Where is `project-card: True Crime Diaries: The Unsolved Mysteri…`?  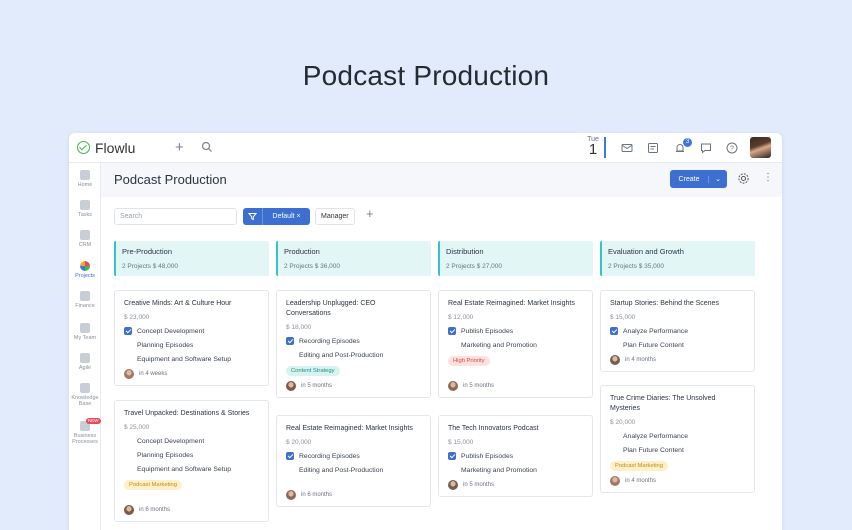
project-card: True Crime Diaries: The Unsolved Mysteri… is located at coordinates (677, 439).